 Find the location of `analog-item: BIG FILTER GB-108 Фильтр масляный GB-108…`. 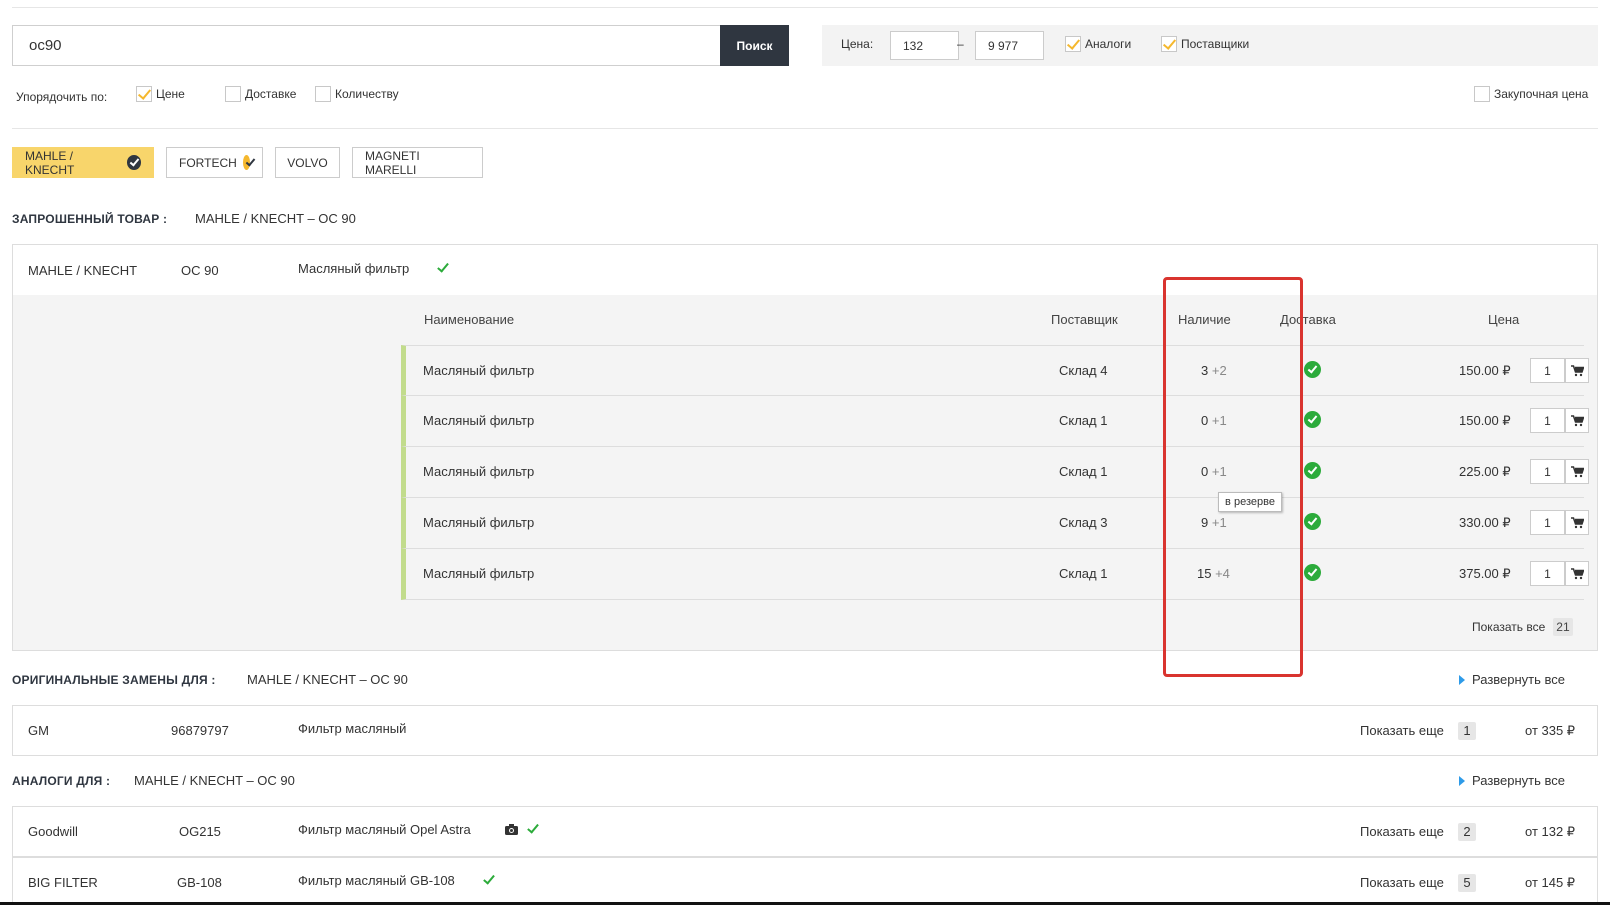

analog-item: BIG FILTER GB-108 Фильтр масляный GB-108… is located at coordinates (805, 881).